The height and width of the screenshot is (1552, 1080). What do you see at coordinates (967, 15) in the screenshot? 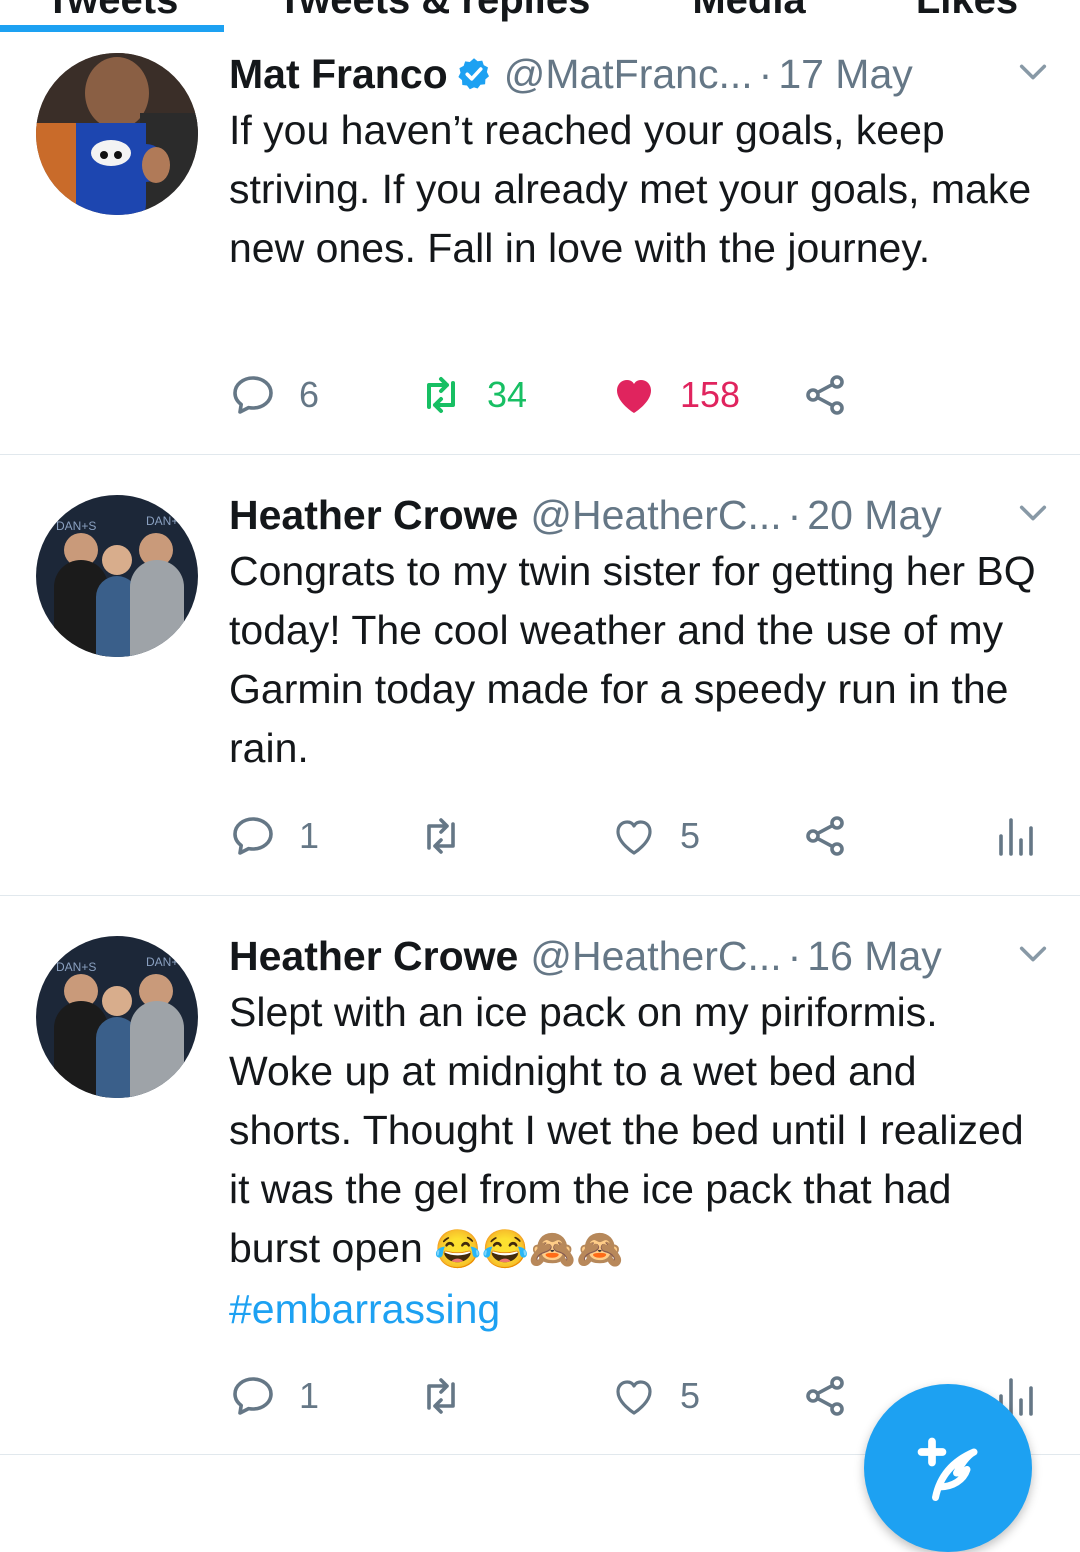
I see `tab-likes: Likes` at bounding box center [967, 15].